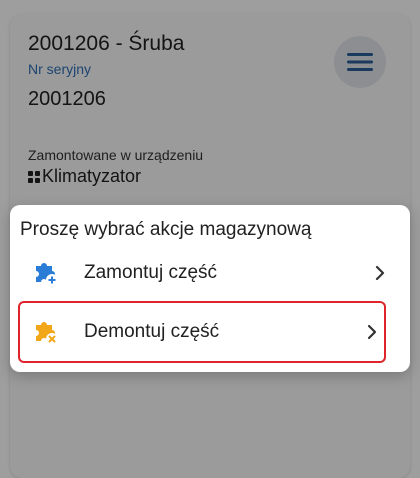 The image size is (420, 478). What do you see at coordinates (45, 273) in the screenshot?
I see `puzzle-plus-icon` at bounding box center [45, 273].